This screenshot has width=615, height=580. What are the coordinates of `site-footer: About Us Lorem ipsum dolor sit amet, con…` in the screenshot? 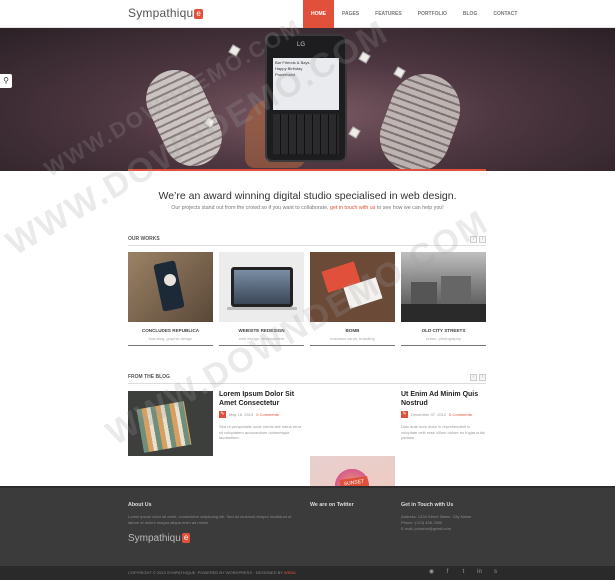 It's located at (307, 526).